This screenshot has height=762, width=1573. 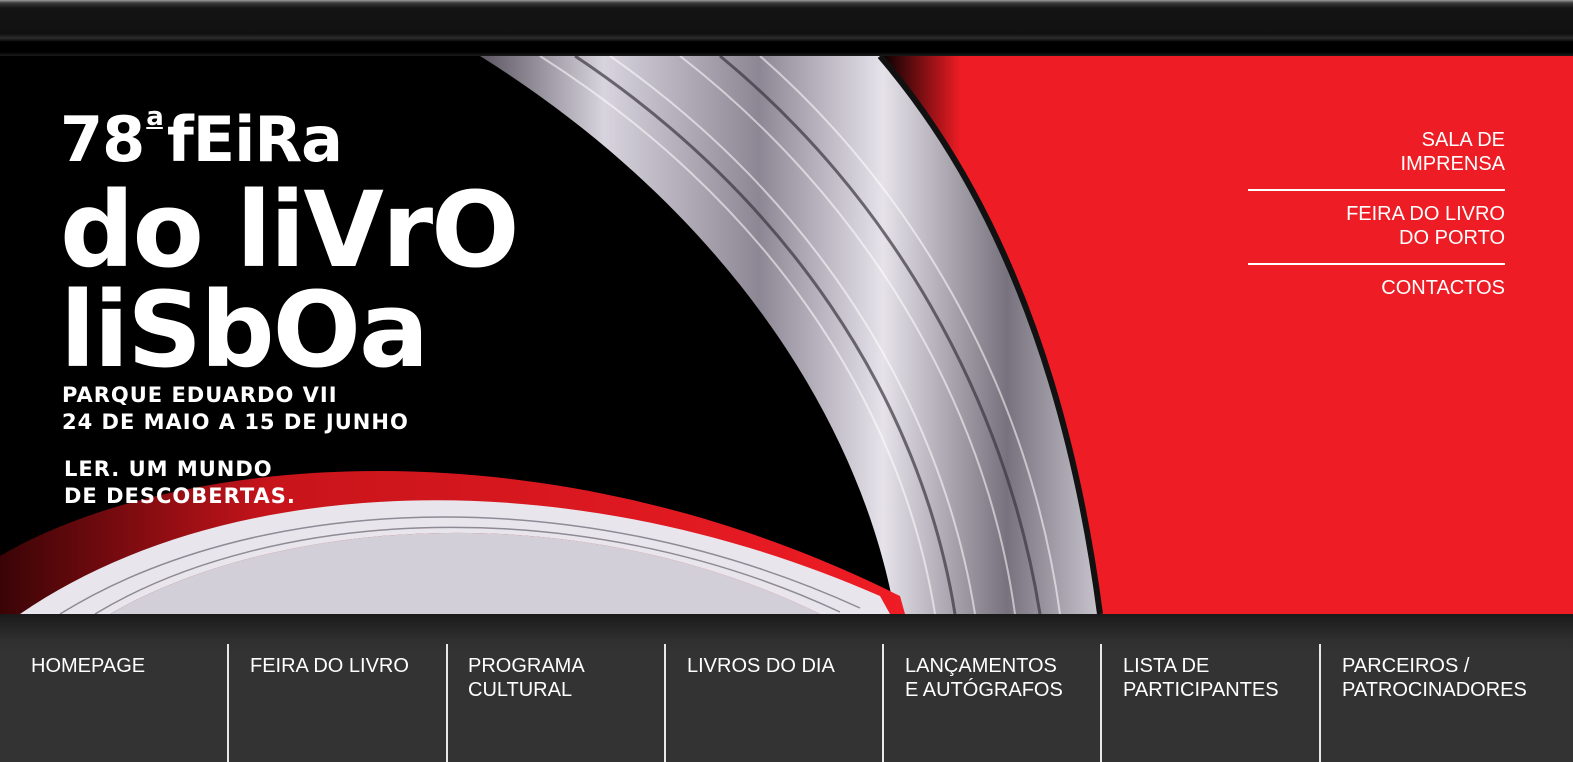 What do you see at coordinates (1376, 232) in the screenshot?
I see `sidebar-link-porto-book-fair: FEIRA DO LIVRO DO PORTO` at bounding box center [1376, 232].